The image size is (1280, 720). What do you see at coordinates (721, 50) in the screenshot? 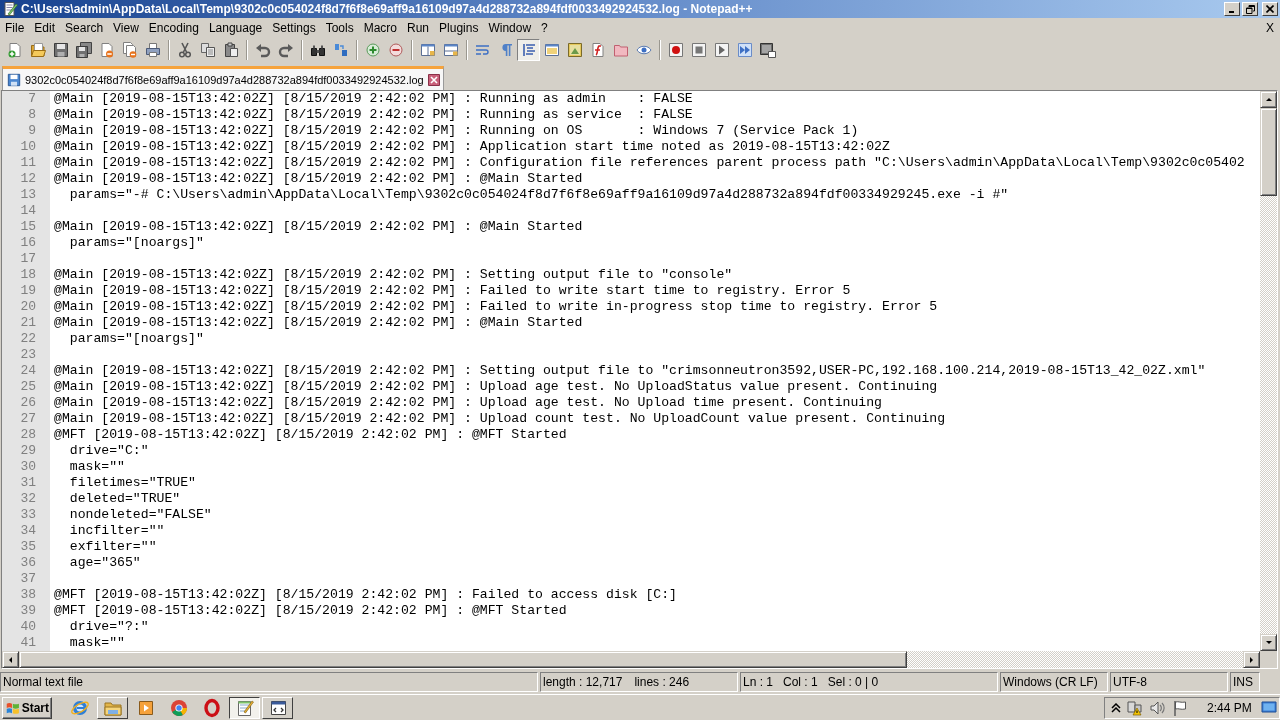
I see `play-icon` at bounding box center [721, 50].